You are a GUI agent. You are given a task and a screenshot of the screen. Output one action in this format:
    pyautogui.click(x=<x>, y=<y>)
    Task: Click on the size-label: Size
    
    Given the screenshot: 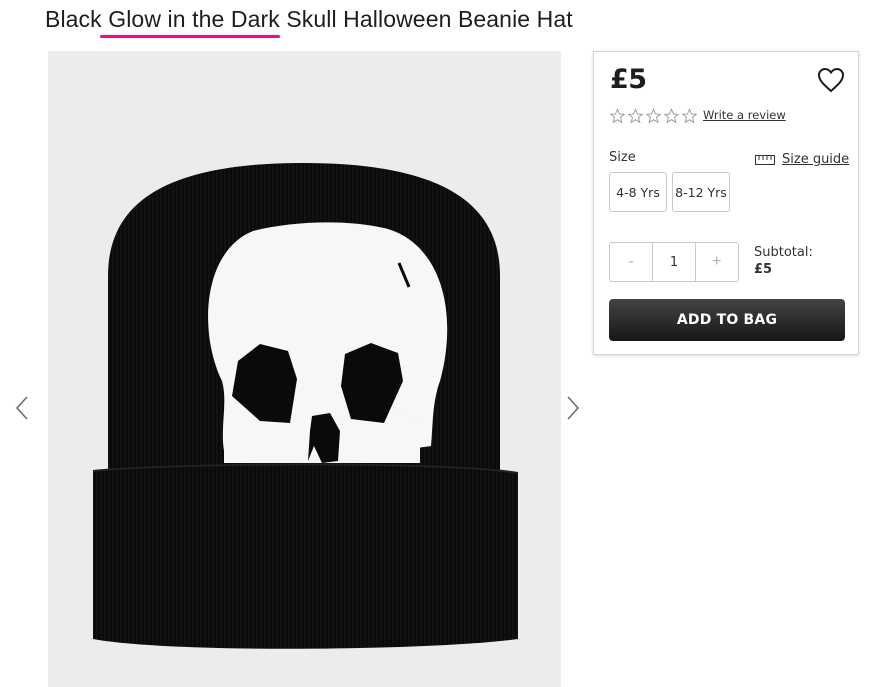 What is the action you would take?
    pyautogui.click(x=622, y=157)
    